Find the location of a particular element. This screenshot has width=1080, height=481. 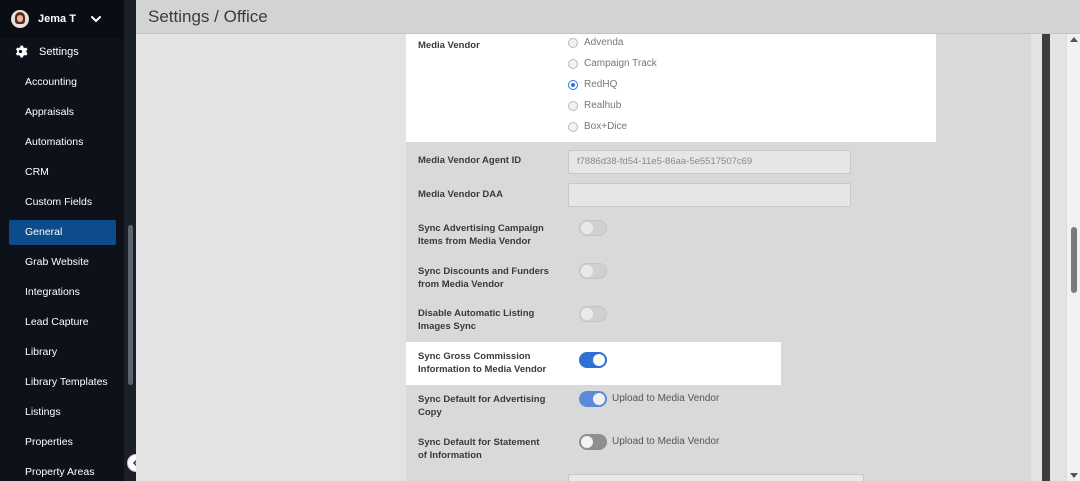

chevron-down-icon is located at coordinates (95, 19).